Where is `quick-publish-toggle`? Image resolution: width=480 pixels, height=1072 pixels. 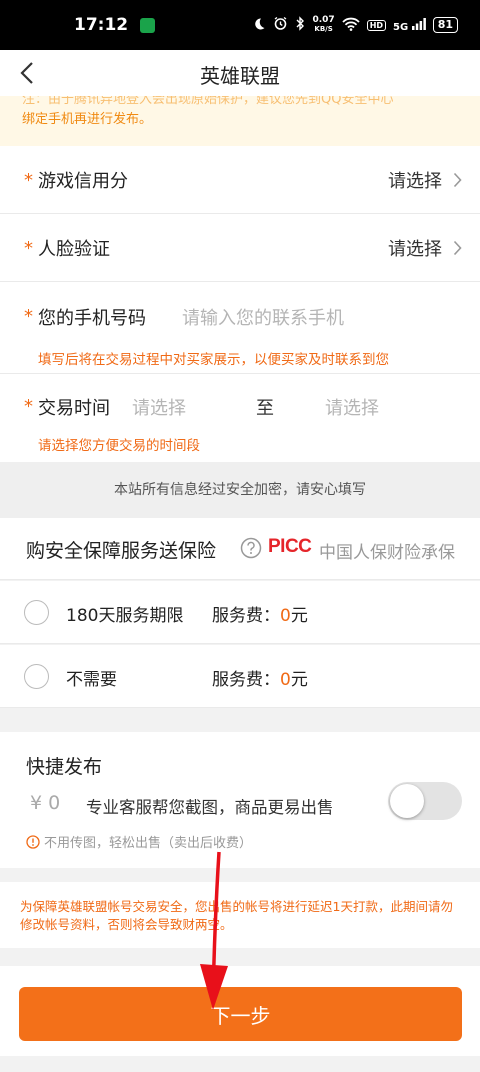
quick-publish-toggle is located at coordinates (425, 801).